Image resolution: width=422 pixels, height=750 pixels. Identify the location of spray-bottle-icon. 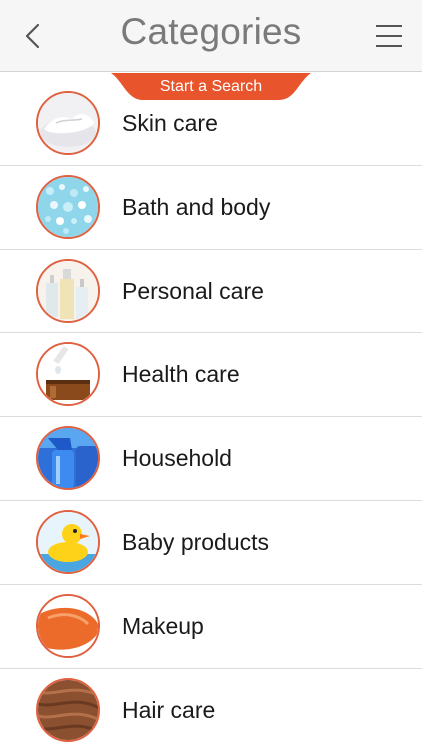
(68, 458).